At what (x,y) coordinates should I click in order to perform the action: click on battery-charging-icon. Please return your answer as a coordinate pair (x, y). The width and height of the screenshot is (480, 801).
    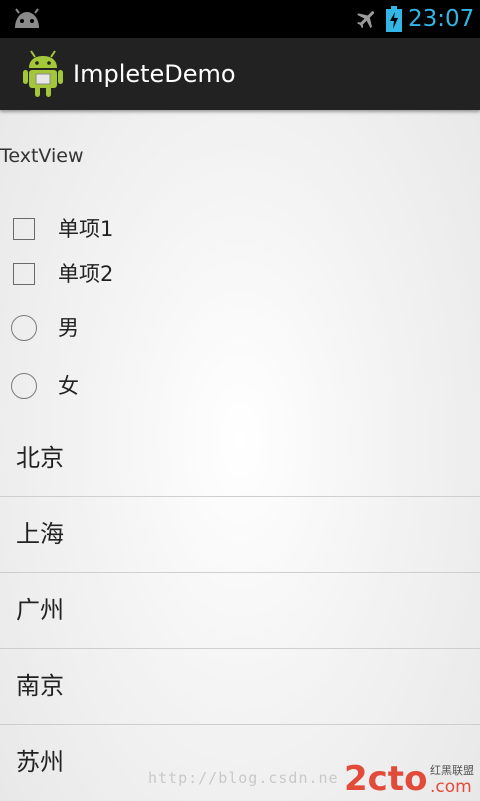
    Looking at the image, I should click on (394, 19).